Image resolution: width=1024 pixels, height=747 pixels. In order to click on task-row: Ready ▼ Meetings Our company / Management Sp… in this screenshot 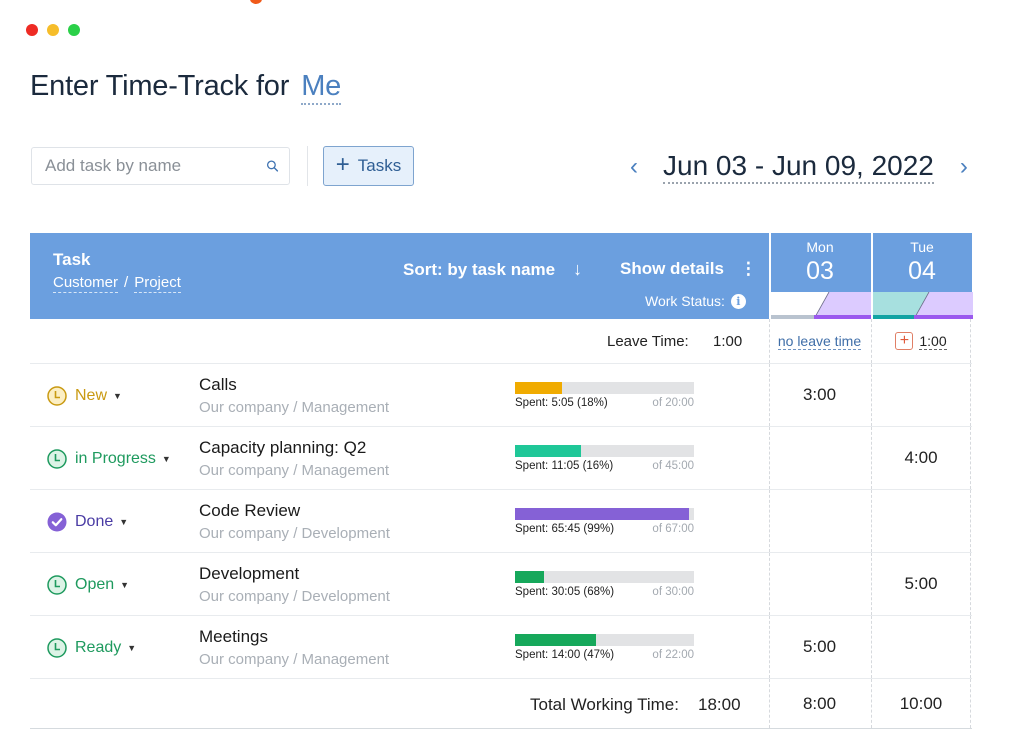, I will do `click(501, 647)`.